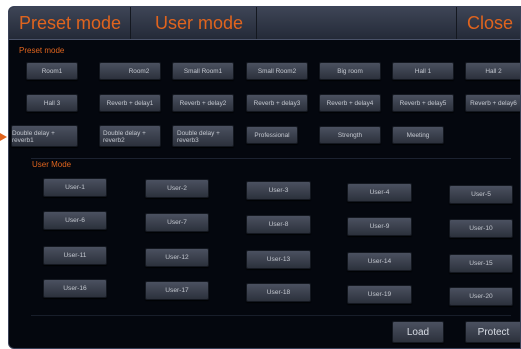 This screenshot has height=349, width=521. I want to click on pointer-arrow-icon, so click(3, 137).